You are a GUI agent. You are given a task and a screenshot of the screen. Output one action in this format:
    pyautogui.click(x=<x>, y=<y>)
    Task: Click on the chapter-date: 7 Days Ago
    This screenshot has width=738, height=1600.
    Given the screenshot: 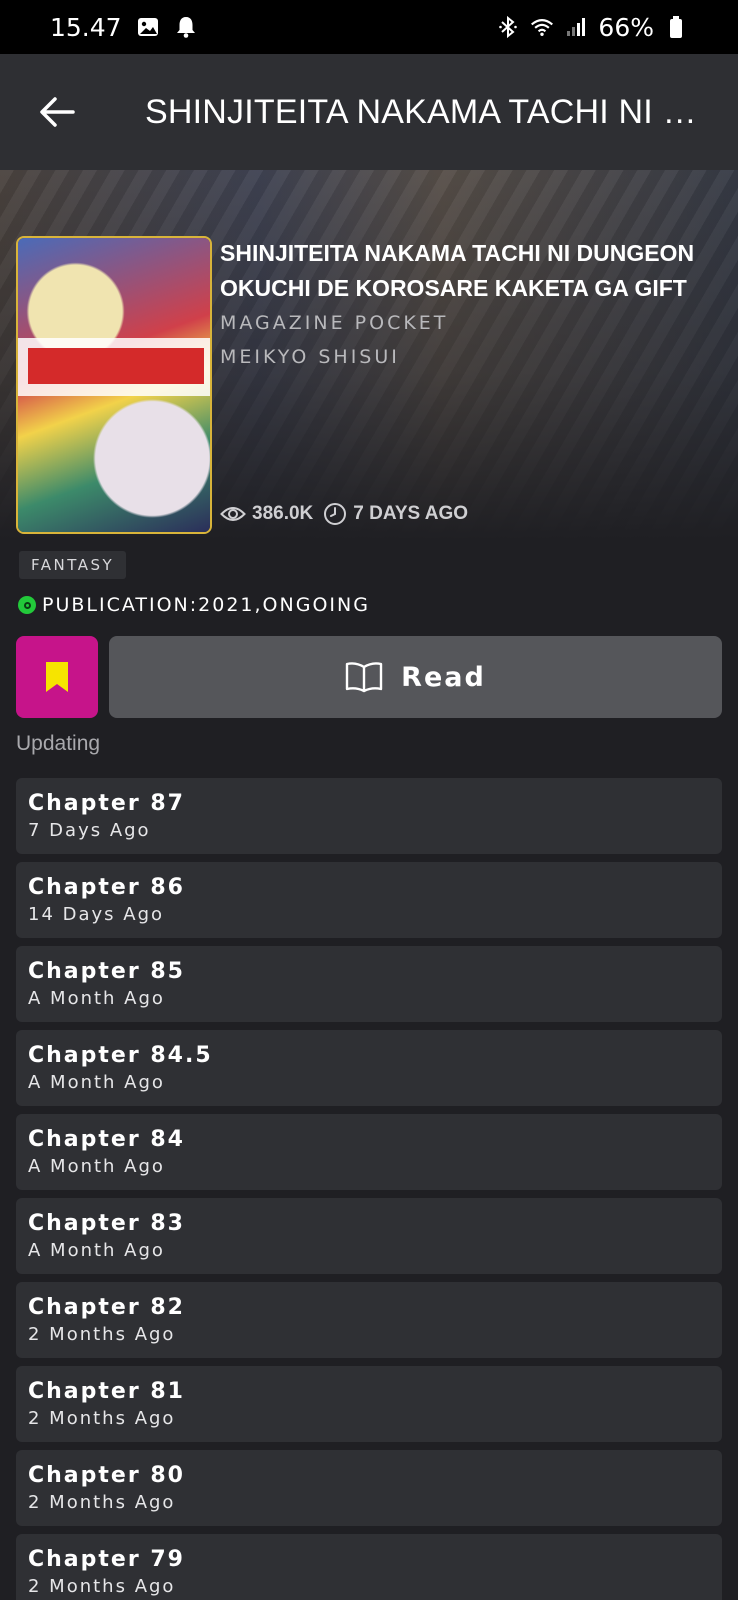 What is the action you would take?
    pyautogui.click(x=89, y=830)
    